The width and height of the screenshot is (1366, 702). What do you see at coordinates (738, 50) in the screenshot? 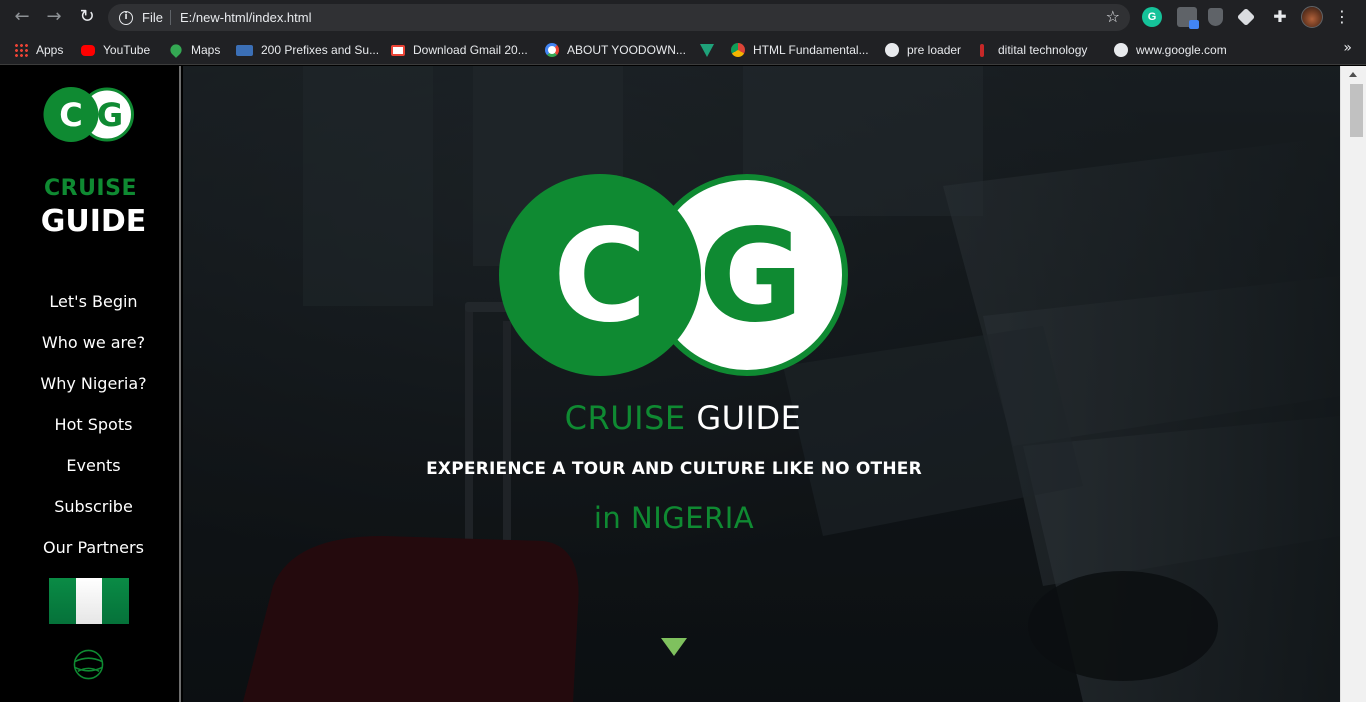
I see `chrome-icon` at bounding box center [738, 50].